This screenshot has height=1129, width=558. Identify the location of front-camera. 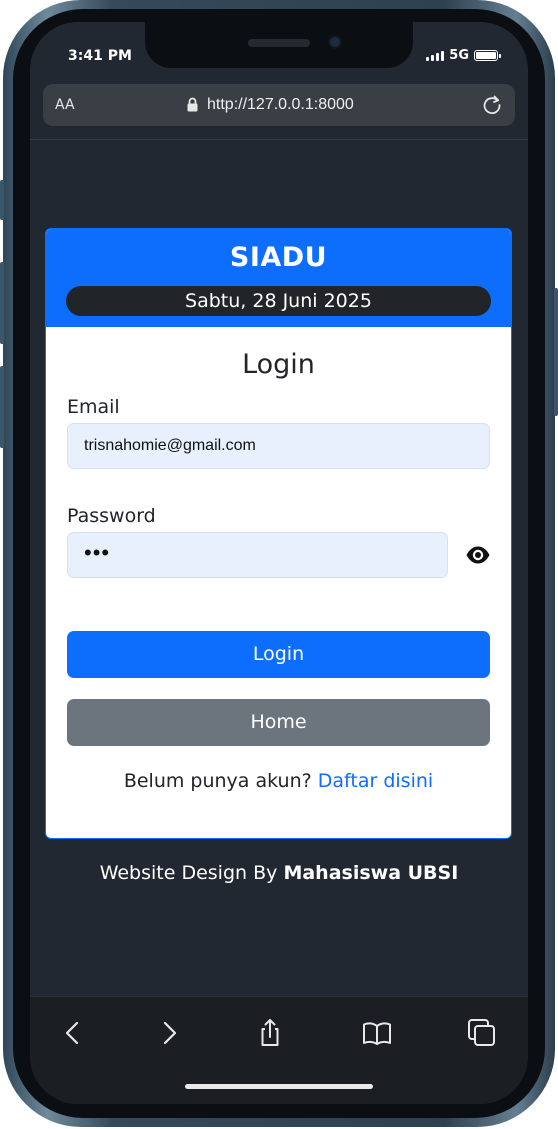
(335, 42).